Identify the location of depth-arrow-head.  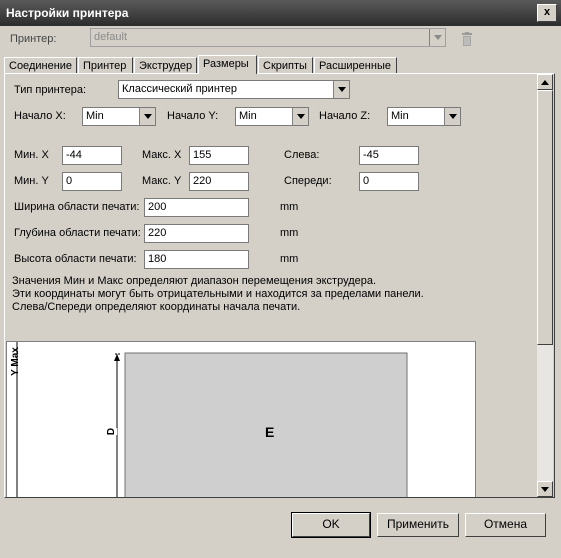
(117, 357).